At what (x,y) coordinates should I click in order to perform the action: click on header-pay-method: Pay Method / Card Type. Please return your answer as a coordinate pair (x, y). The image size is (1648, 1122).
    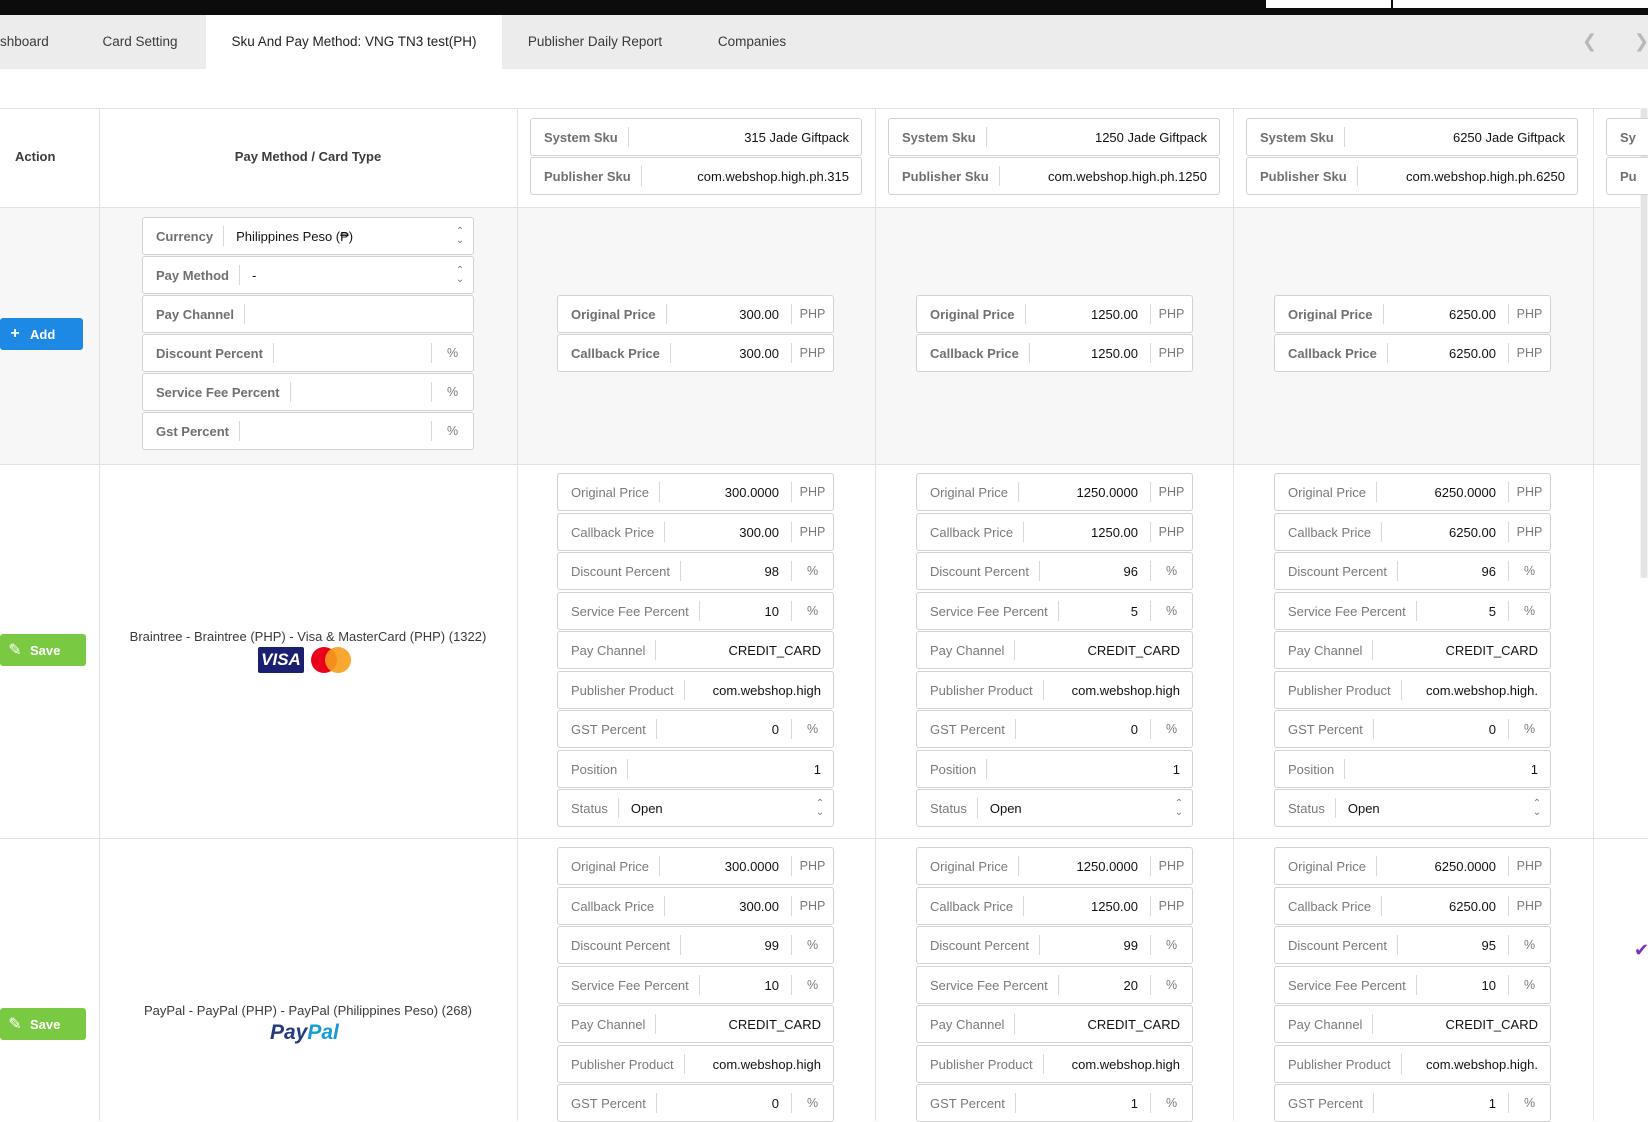
    Looking at the image, I should click on (308, 156).